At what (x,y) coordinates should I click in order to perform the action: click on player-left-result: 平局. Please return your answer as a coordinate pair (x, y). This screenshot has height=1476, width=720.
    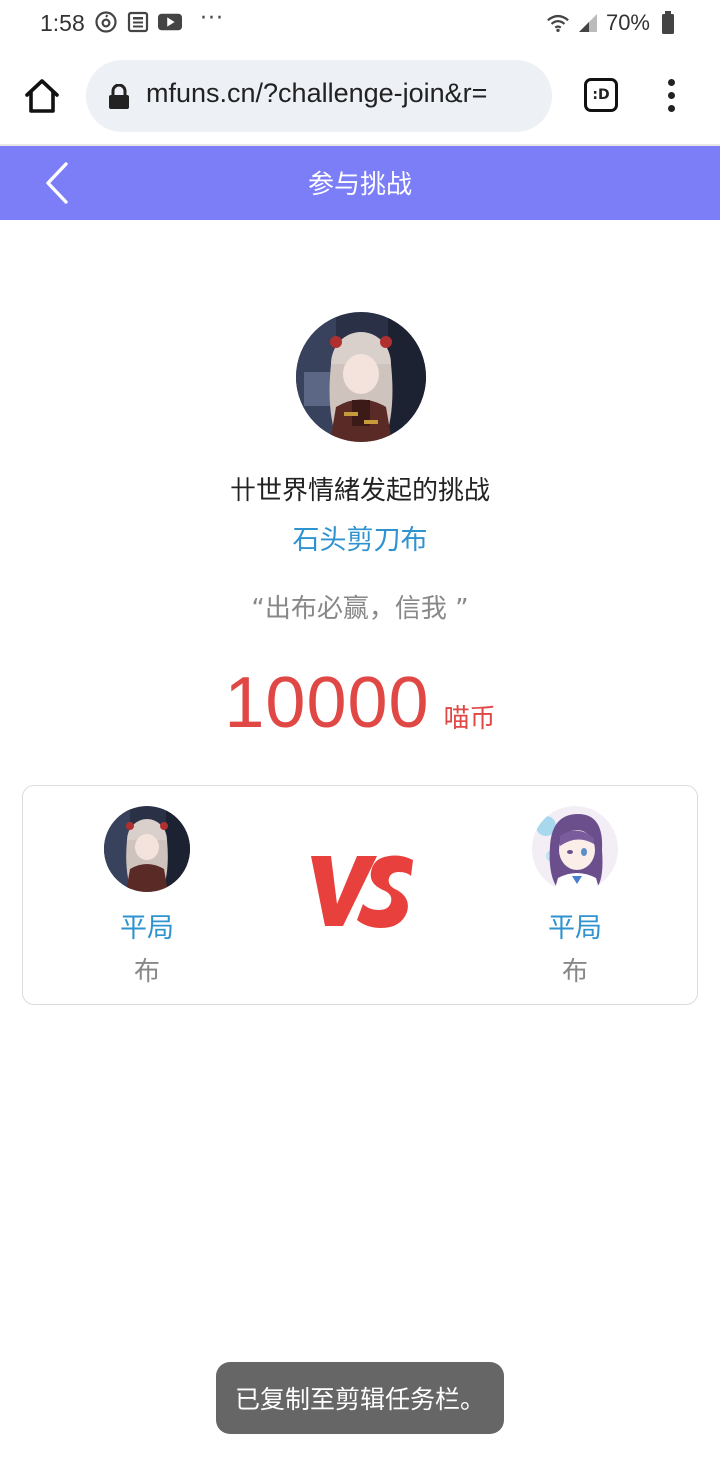
    Looking at the image, I should click on (147, 928).